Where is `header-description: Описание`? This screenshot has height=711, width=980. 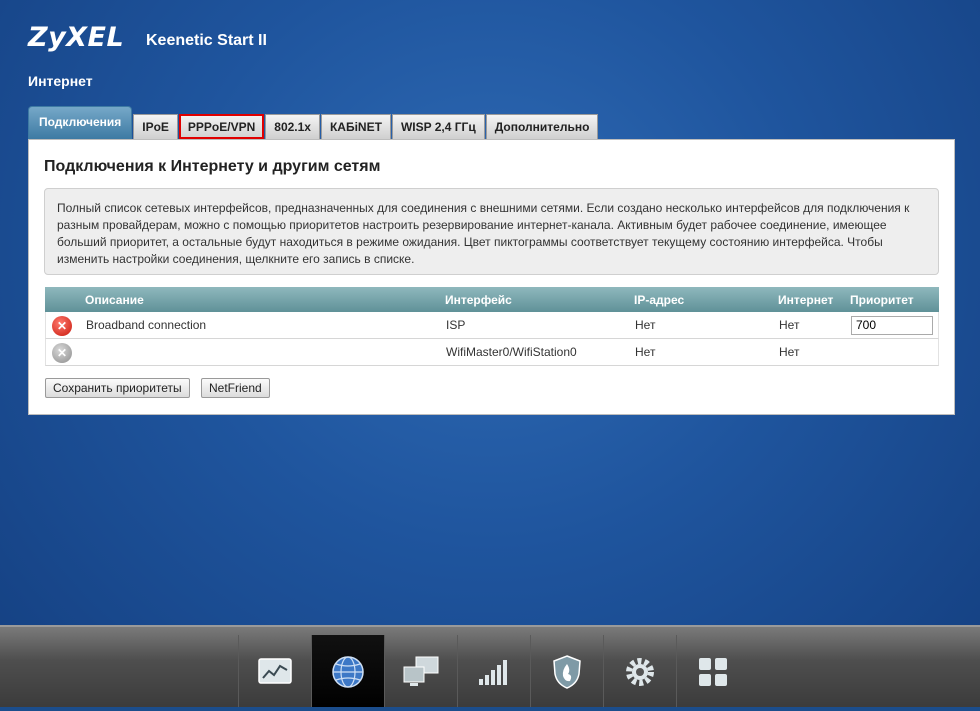
header-description: Описание is located at coordinates (114, 299).